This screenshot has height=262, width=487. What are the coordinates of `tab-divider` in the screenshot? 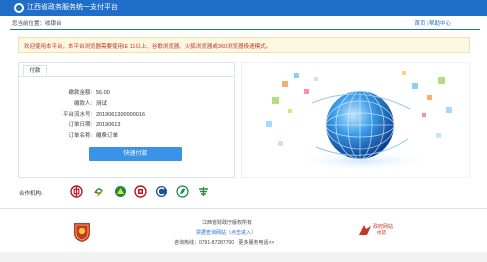 It's located at (126, 76).